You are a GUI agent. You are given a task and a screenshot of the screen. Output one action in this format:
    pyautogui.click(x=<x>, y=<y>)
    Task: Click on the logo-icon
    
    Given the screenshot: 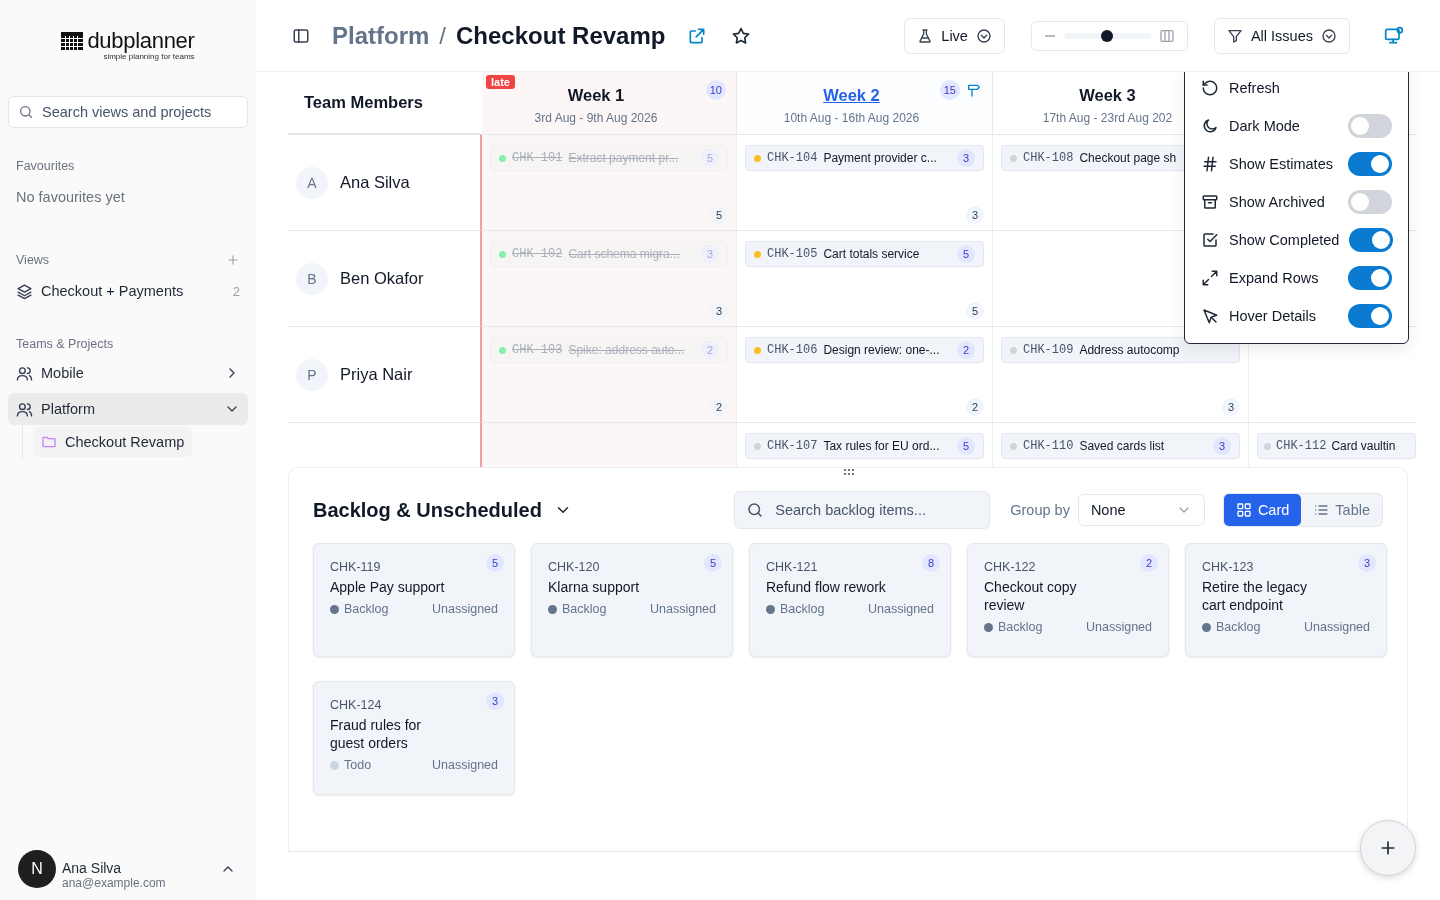 What is the action you would take?
    pyautogui.click(x=72, y=41)
    